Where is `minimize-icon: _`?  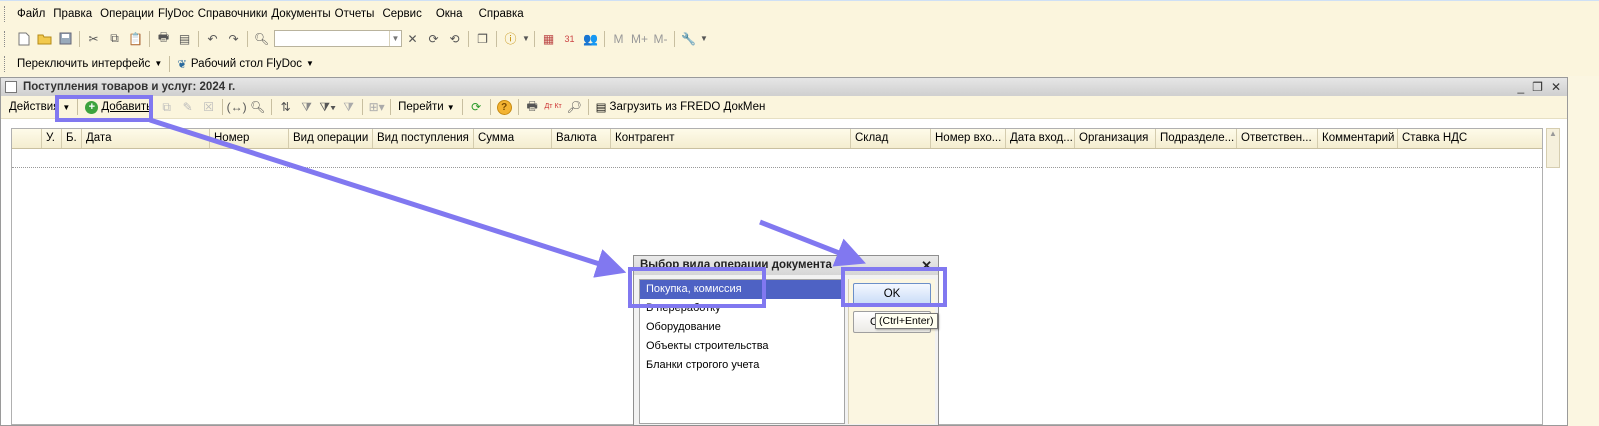 minimize-icon: _ is located at coordinates (1520, 87).